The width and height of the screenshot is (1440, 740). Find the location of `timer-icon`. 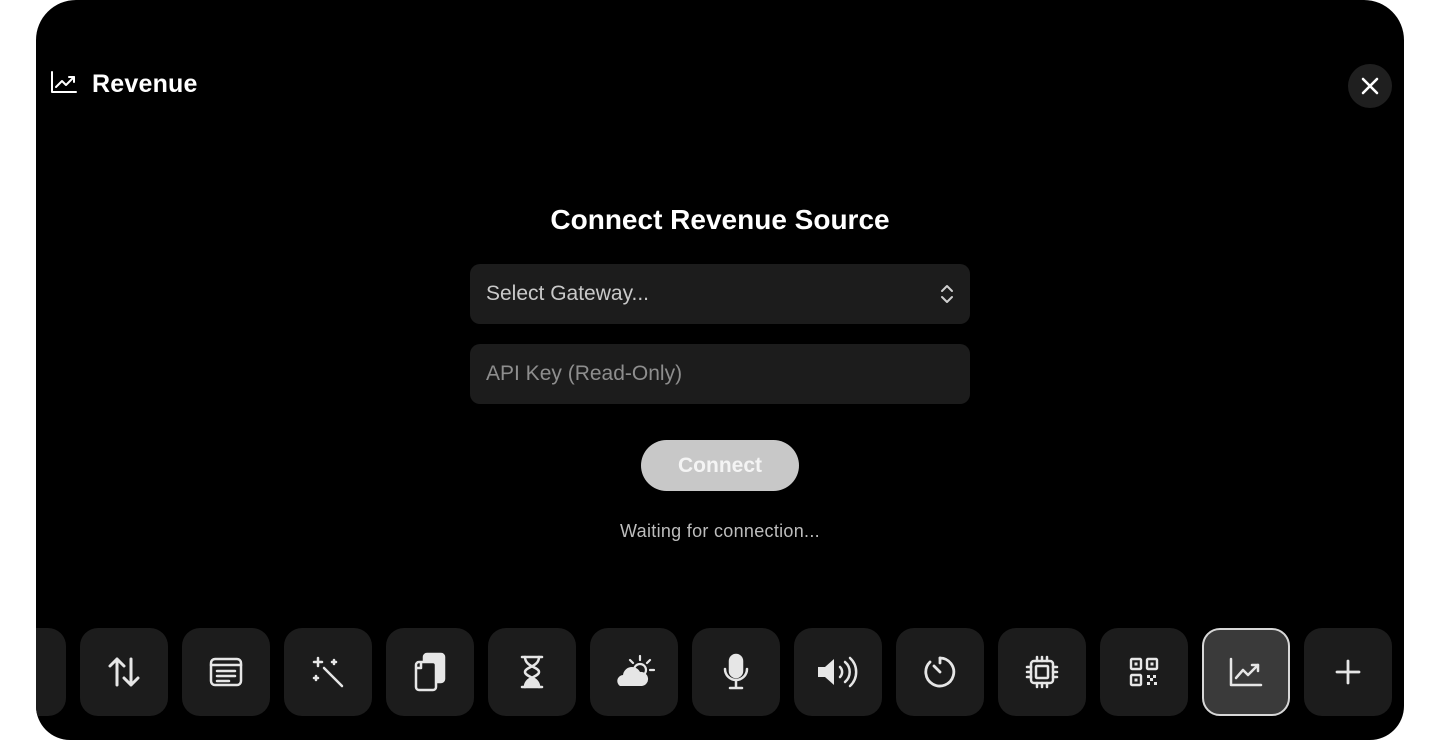

timer-icon is located at coordinates (940, 672).